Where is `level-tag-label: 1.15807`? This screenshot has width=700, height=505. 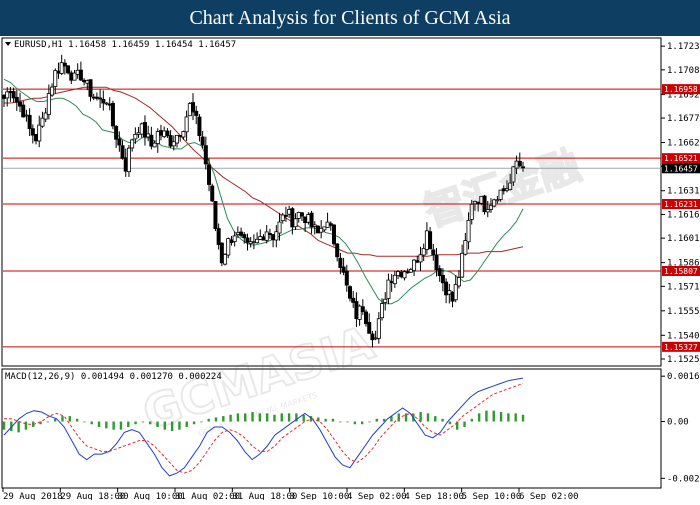
level-tag-label: 1.15807 is located at coordinates (681, 271).